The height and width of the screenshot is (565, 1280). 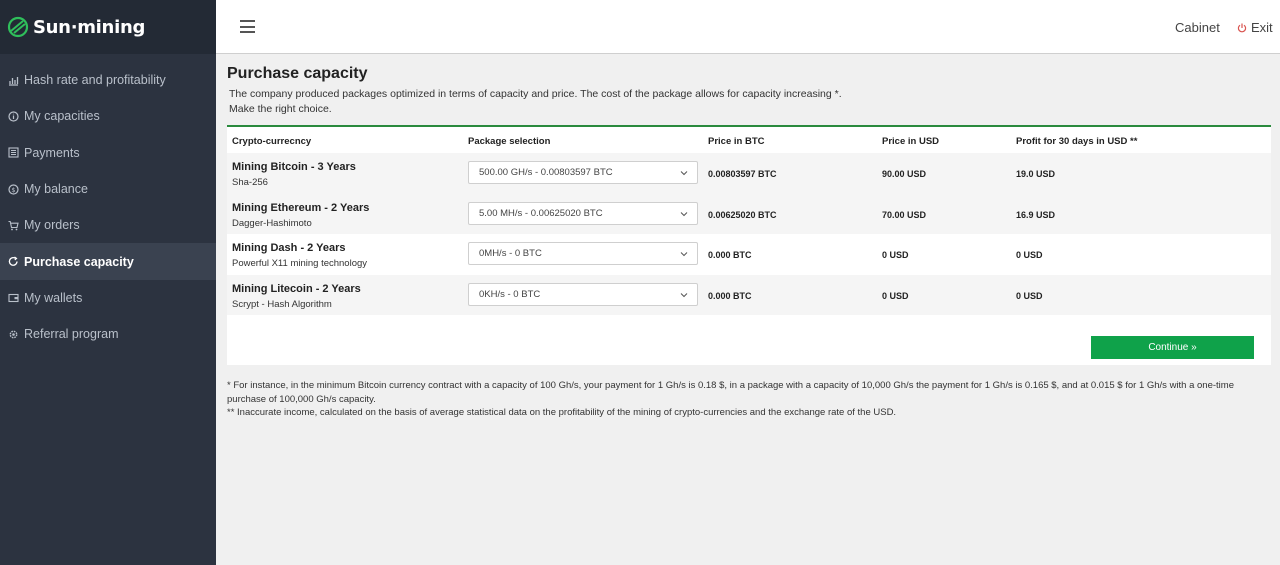 I want to click on sidebar-item-label: Hash rate and profitability, so click(x=95, y=80).